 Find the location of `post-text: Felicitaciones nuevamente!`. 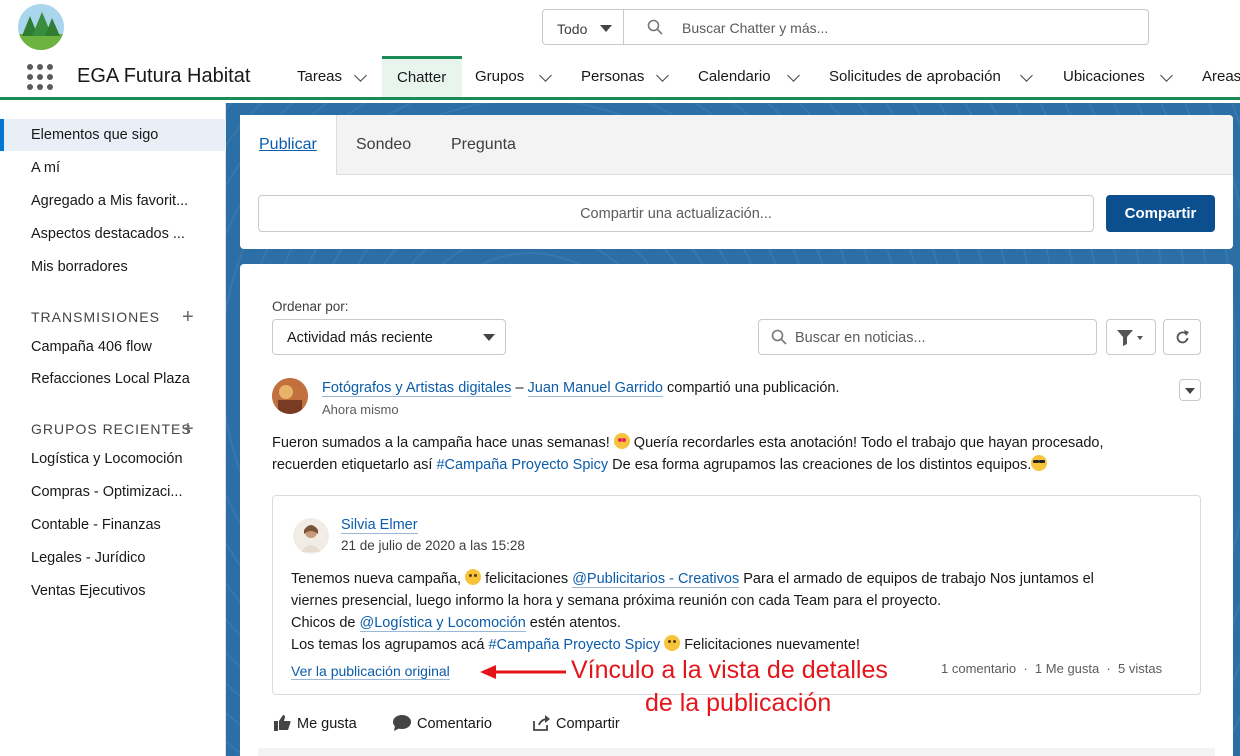

post-text: Felicitaciones nuevamente! is located at coordinates (772, 645).